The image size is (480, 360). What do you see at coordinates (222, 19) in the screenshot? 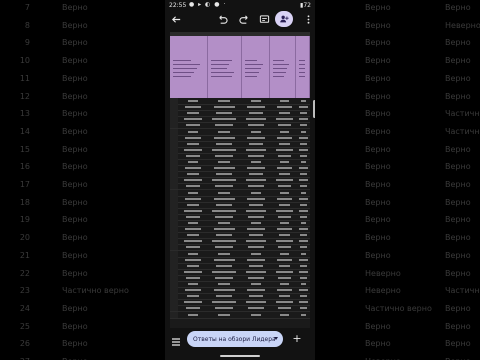
I see `undo-icon` at bounding box center [222, 19].